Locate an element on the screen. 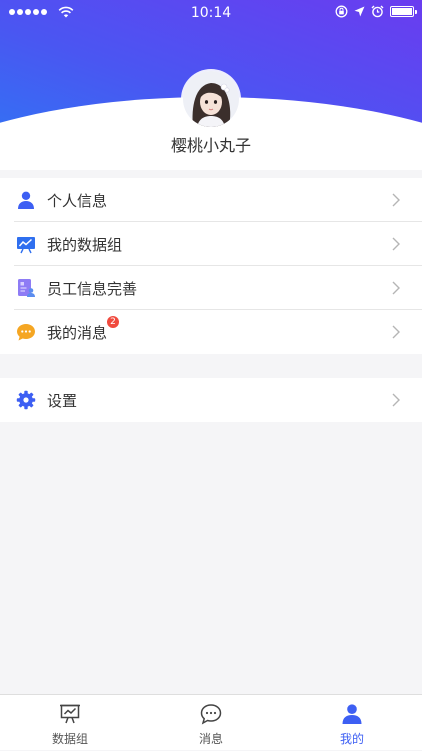 The width and height of the screenshot is (422, 751). battery-icon is located at coordinates (403, 11).